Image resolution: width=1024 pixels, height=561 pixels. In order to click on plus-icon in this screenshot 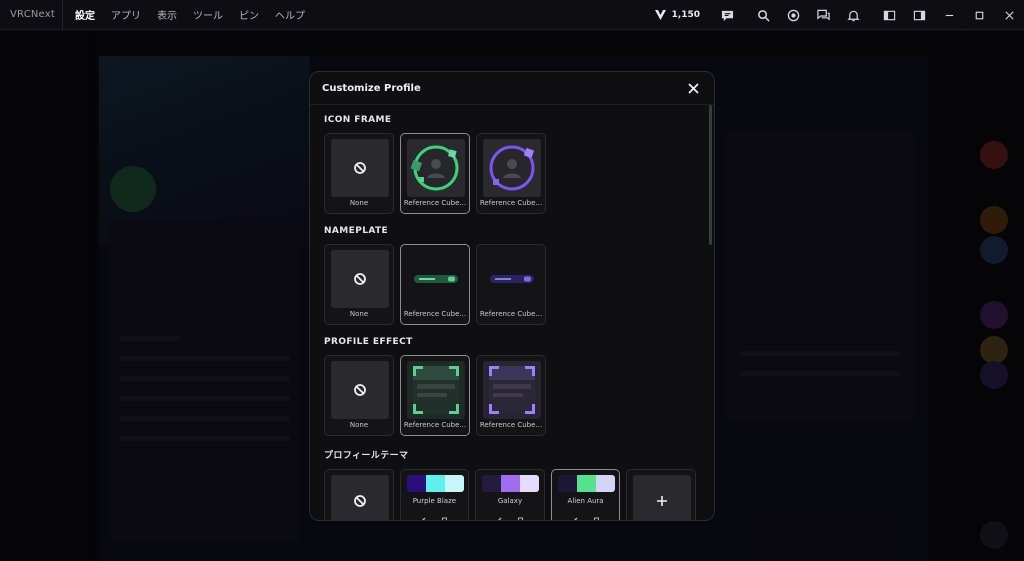, I will do `click(662, 501)`.